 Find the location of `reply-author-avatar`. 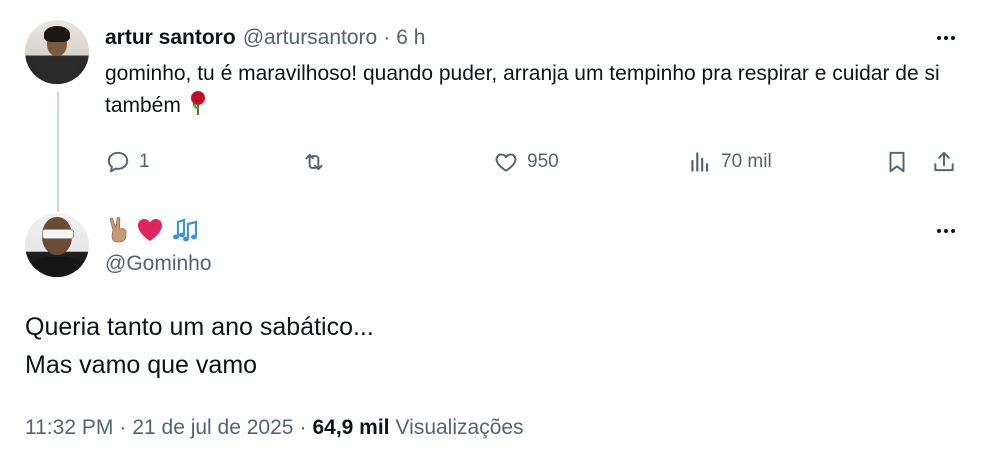

reply-author-avatar is located at coordinates (57, 52).